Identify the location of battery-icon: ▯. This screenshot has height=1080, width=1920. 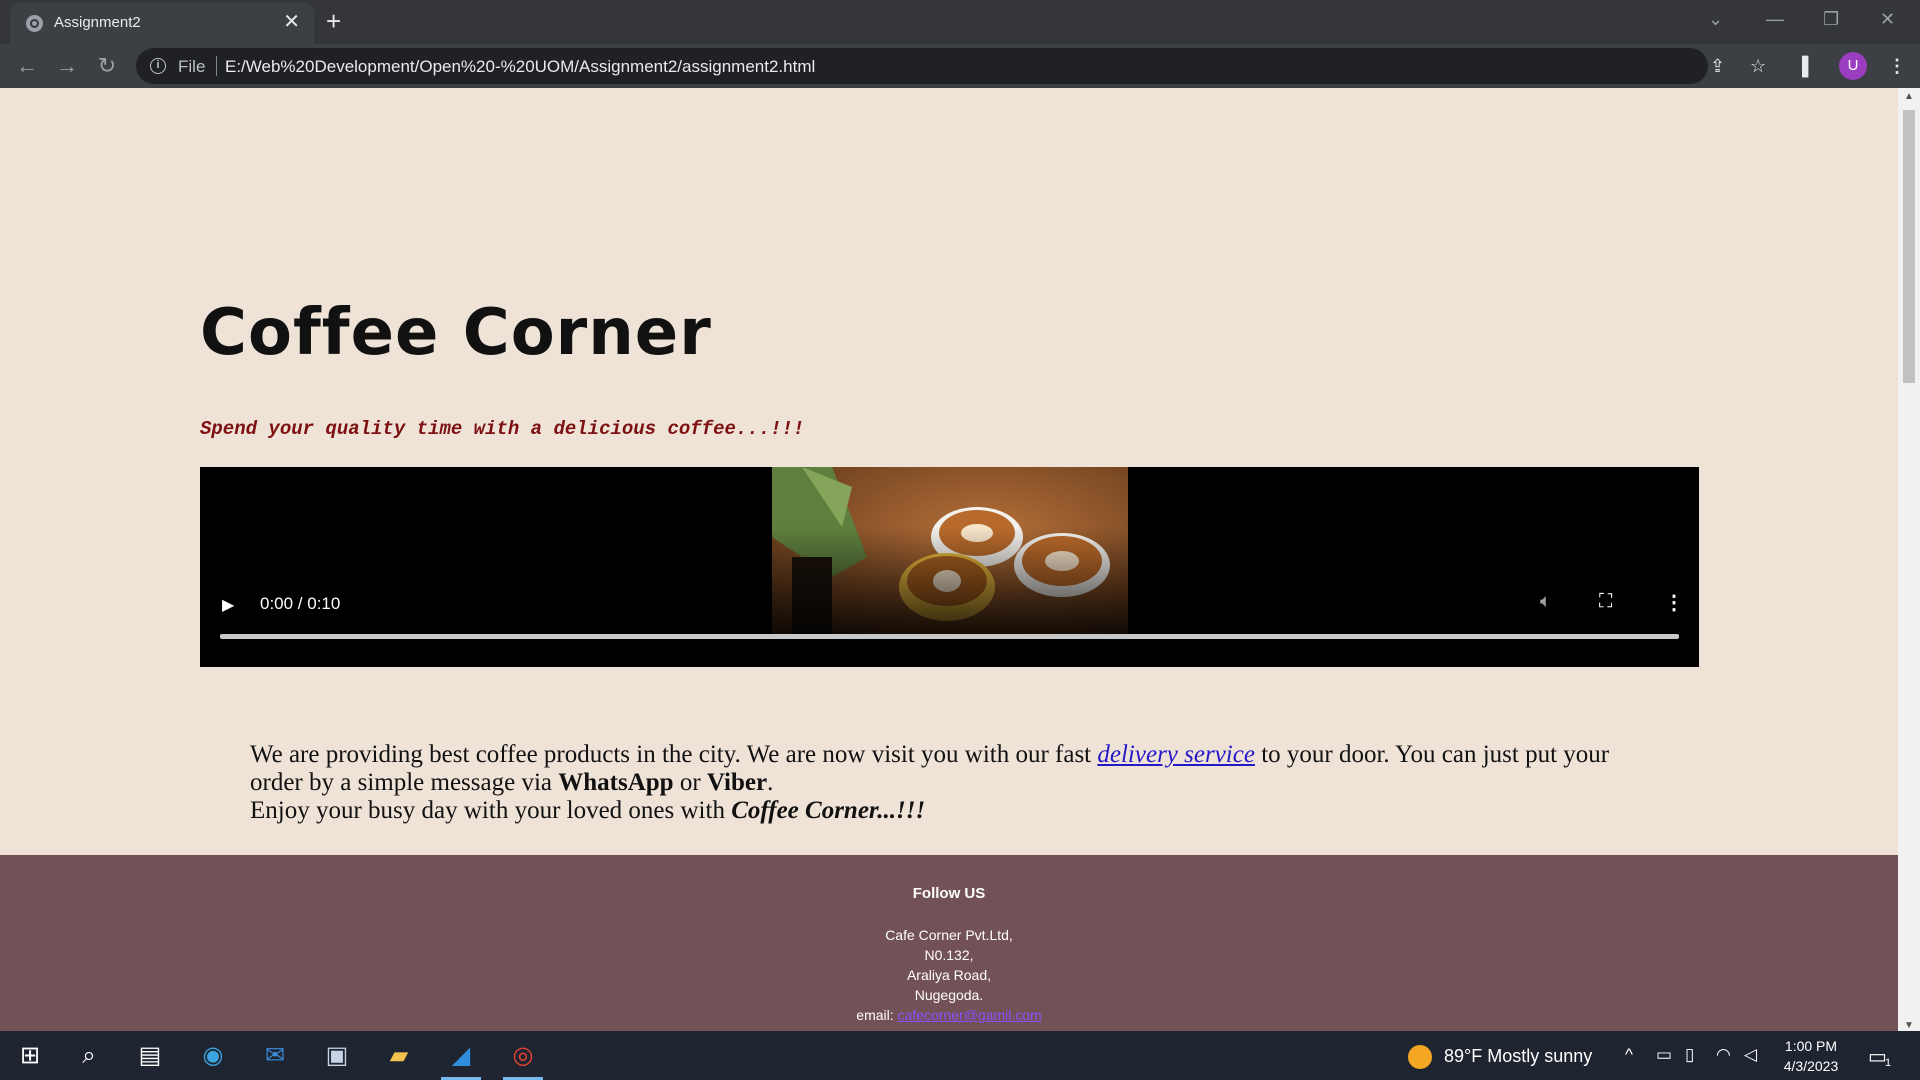
(1689, 1055).